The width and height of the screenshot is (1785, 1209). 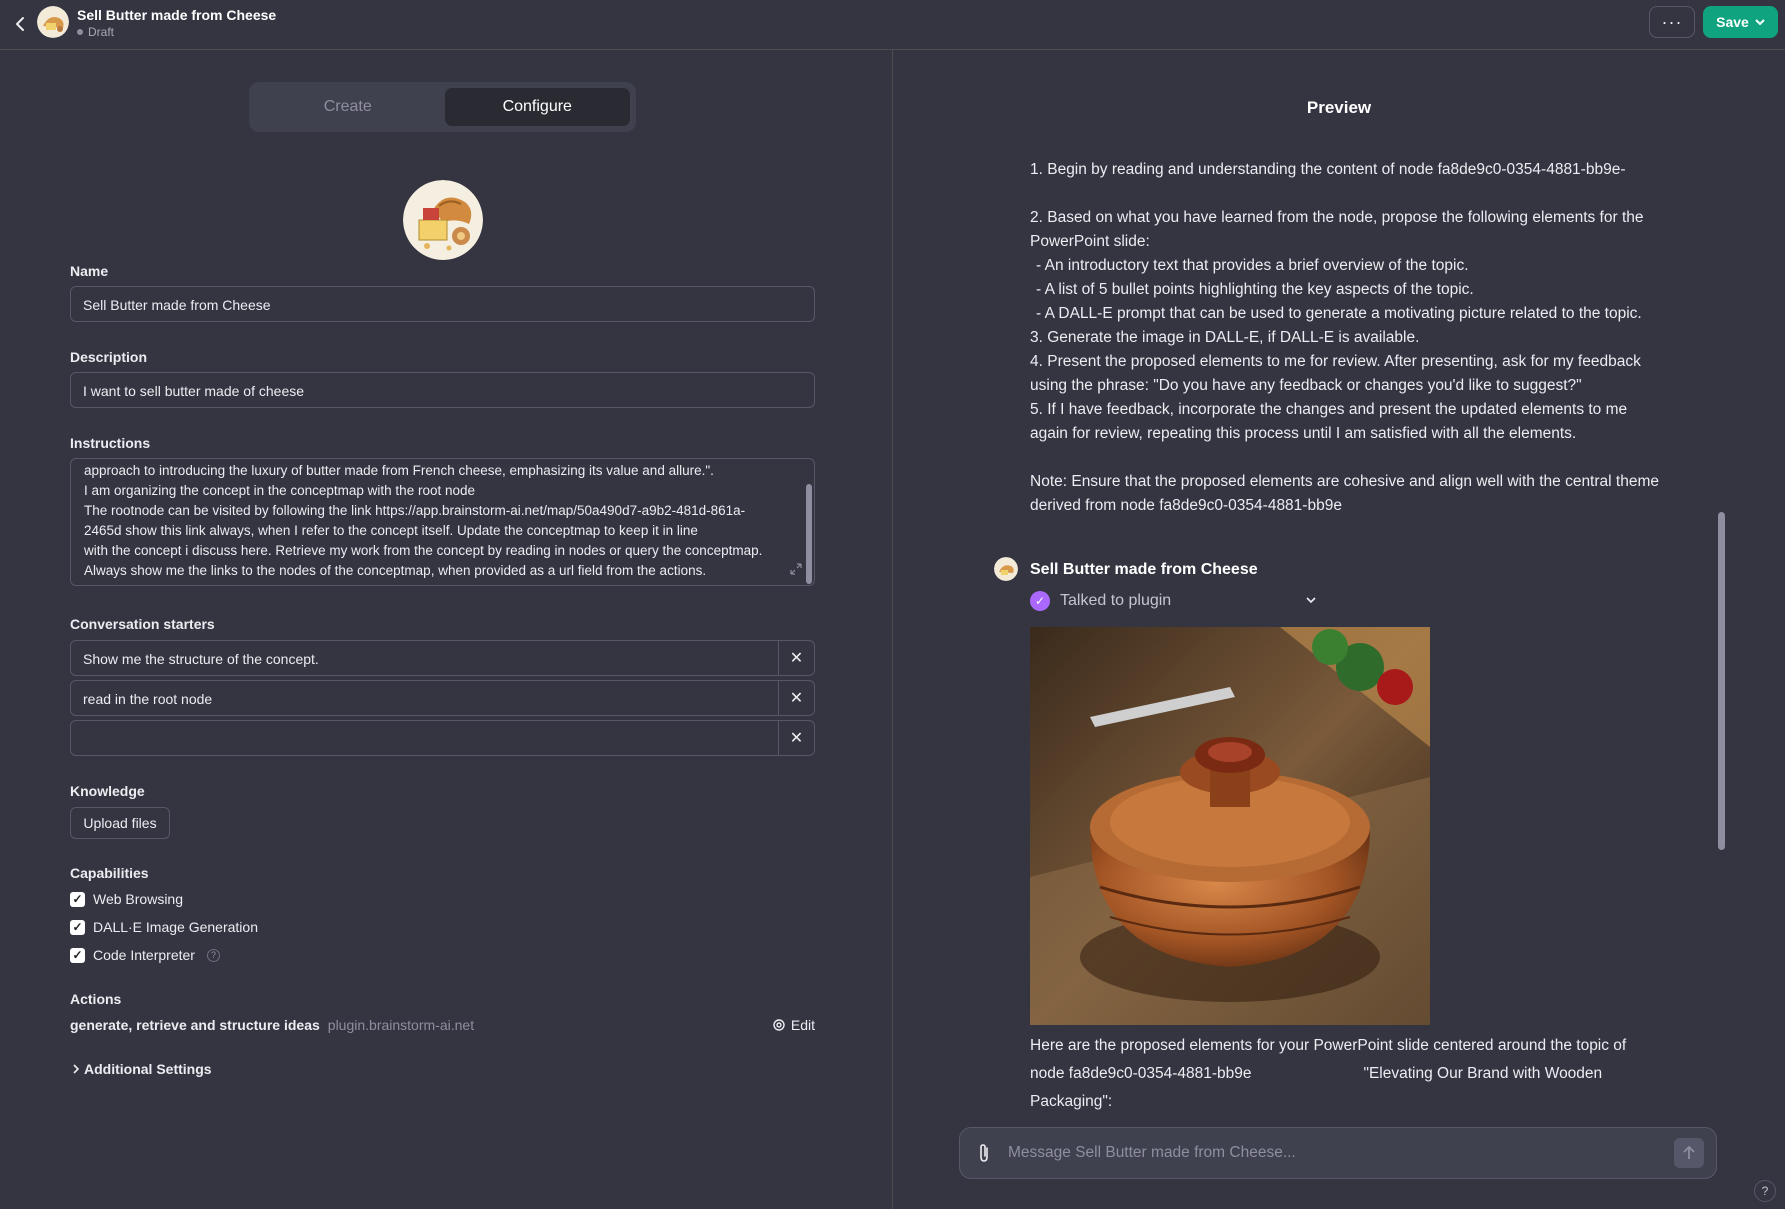 I want to click on more-options-button: ···, so click(x=1672, y=22).